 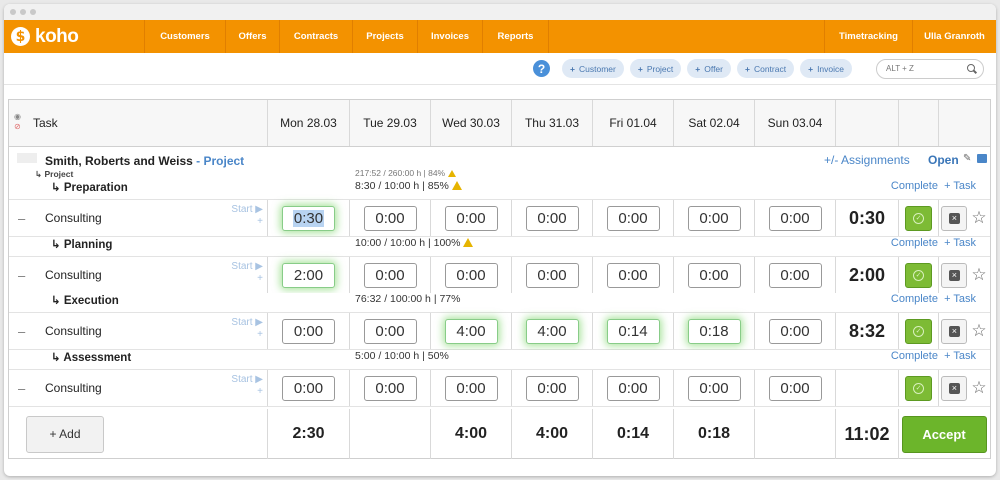 What do you see at coordinates (655, 68) in the screenshot?
I see `add-project-button: + Project` at bounding box center [655, 68].